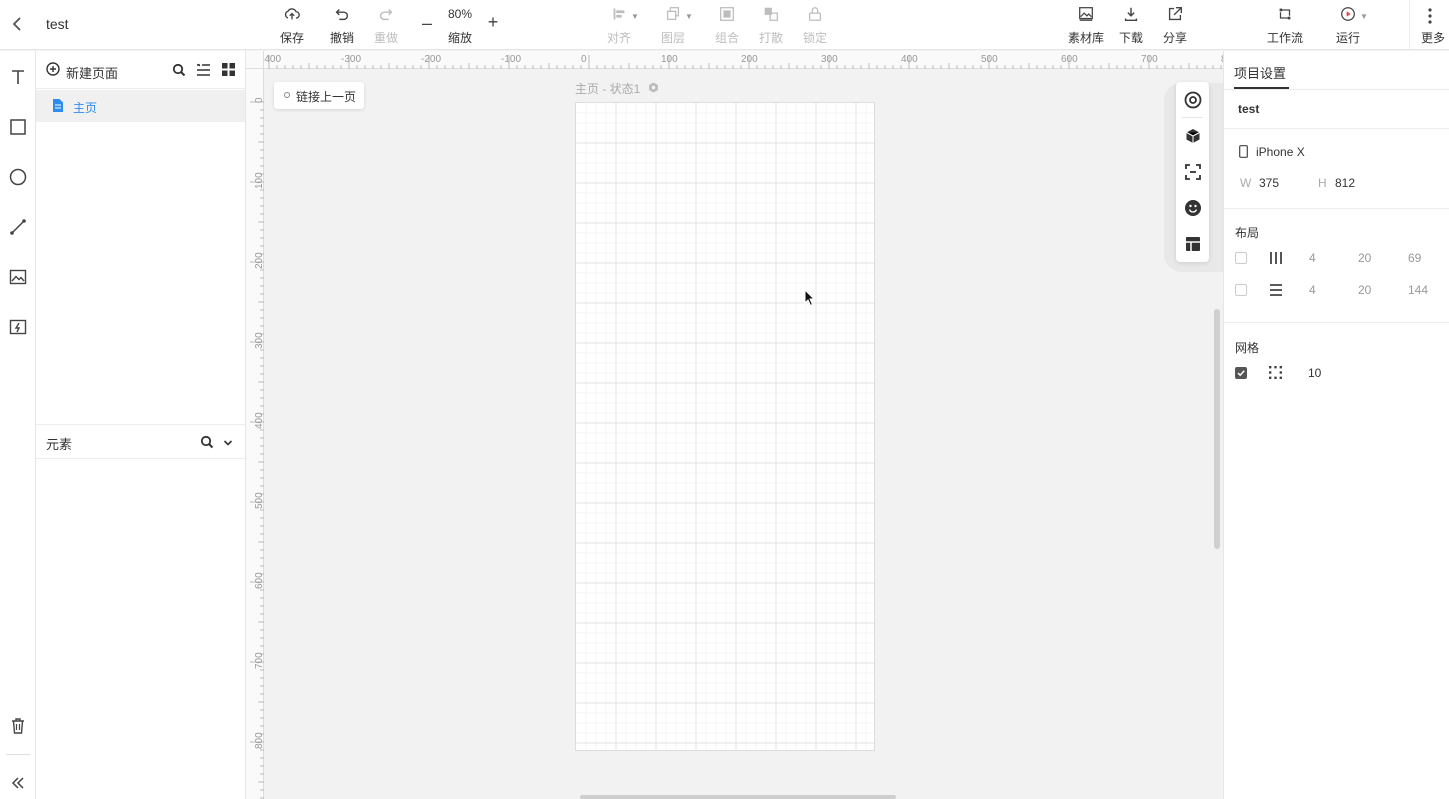 The width and height of the screenshot is (1449, 799). What do you see at coordinates (1345, 183) in the screenshot?
I see `height-input: 812` at bounding box center [1345, 183].